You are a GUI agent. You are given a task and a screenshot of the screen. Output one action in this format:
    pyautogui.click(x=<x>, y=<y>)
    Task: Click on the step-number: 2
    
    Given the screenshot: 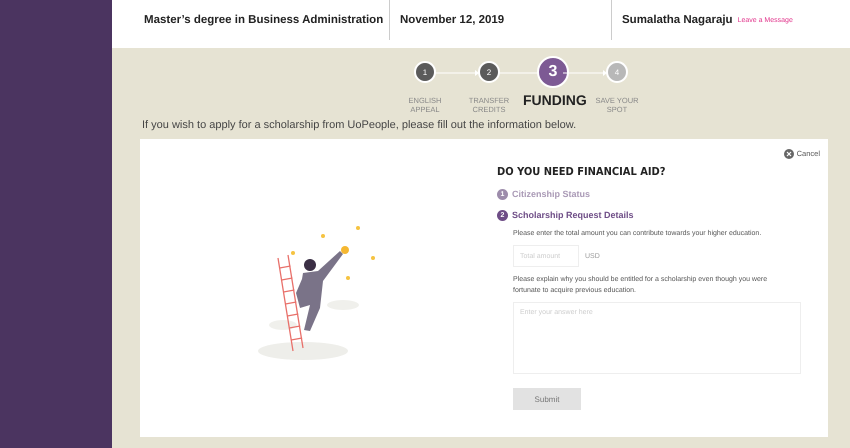 What is the action you would take?
    pyautogui.click(x=489, y=72)
    